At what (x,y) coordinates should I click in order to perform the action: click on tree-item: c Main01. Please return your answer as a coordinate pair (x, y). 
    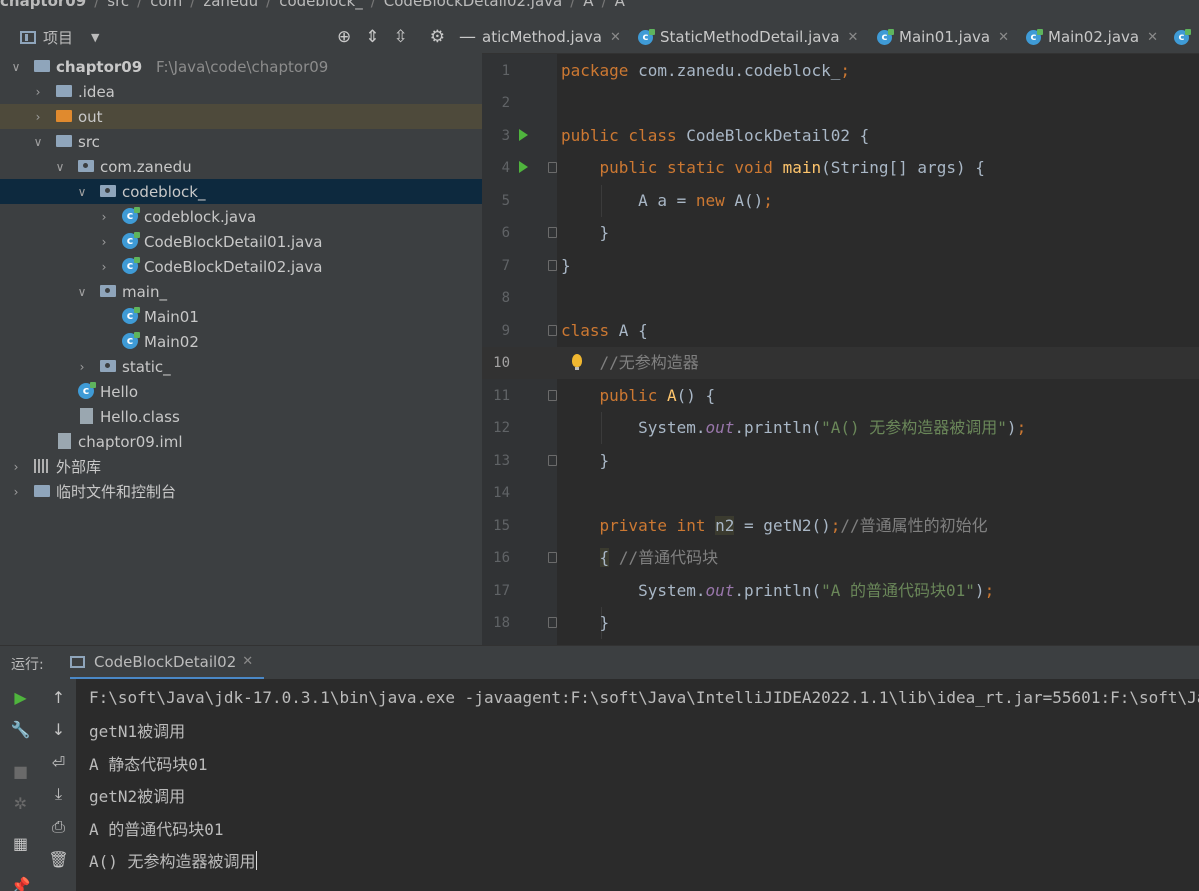
    Looking at the image, I should click on (241, 316).